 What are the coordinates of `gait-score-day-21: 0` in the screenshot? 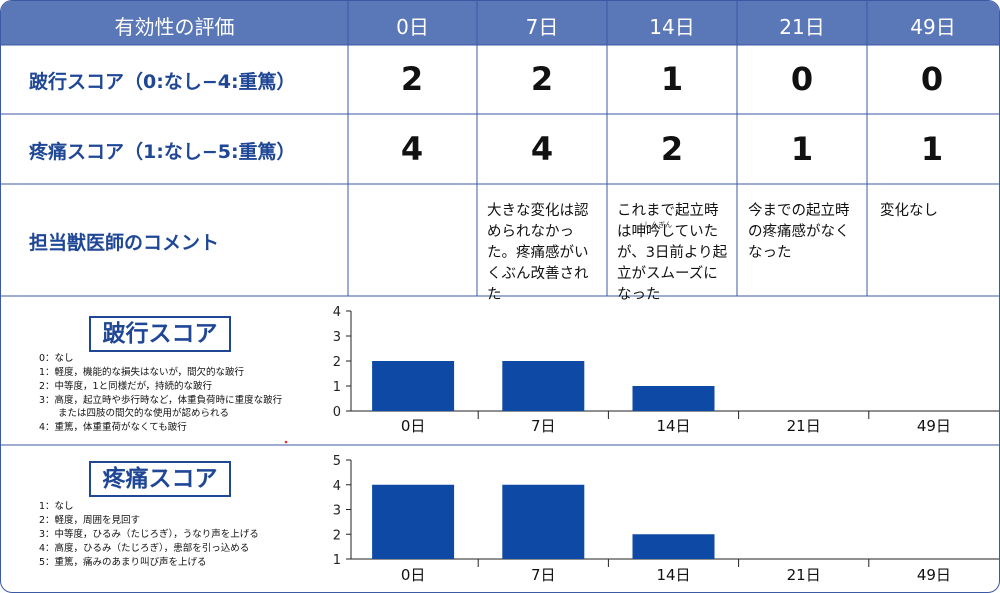 It's located at (802, 79).